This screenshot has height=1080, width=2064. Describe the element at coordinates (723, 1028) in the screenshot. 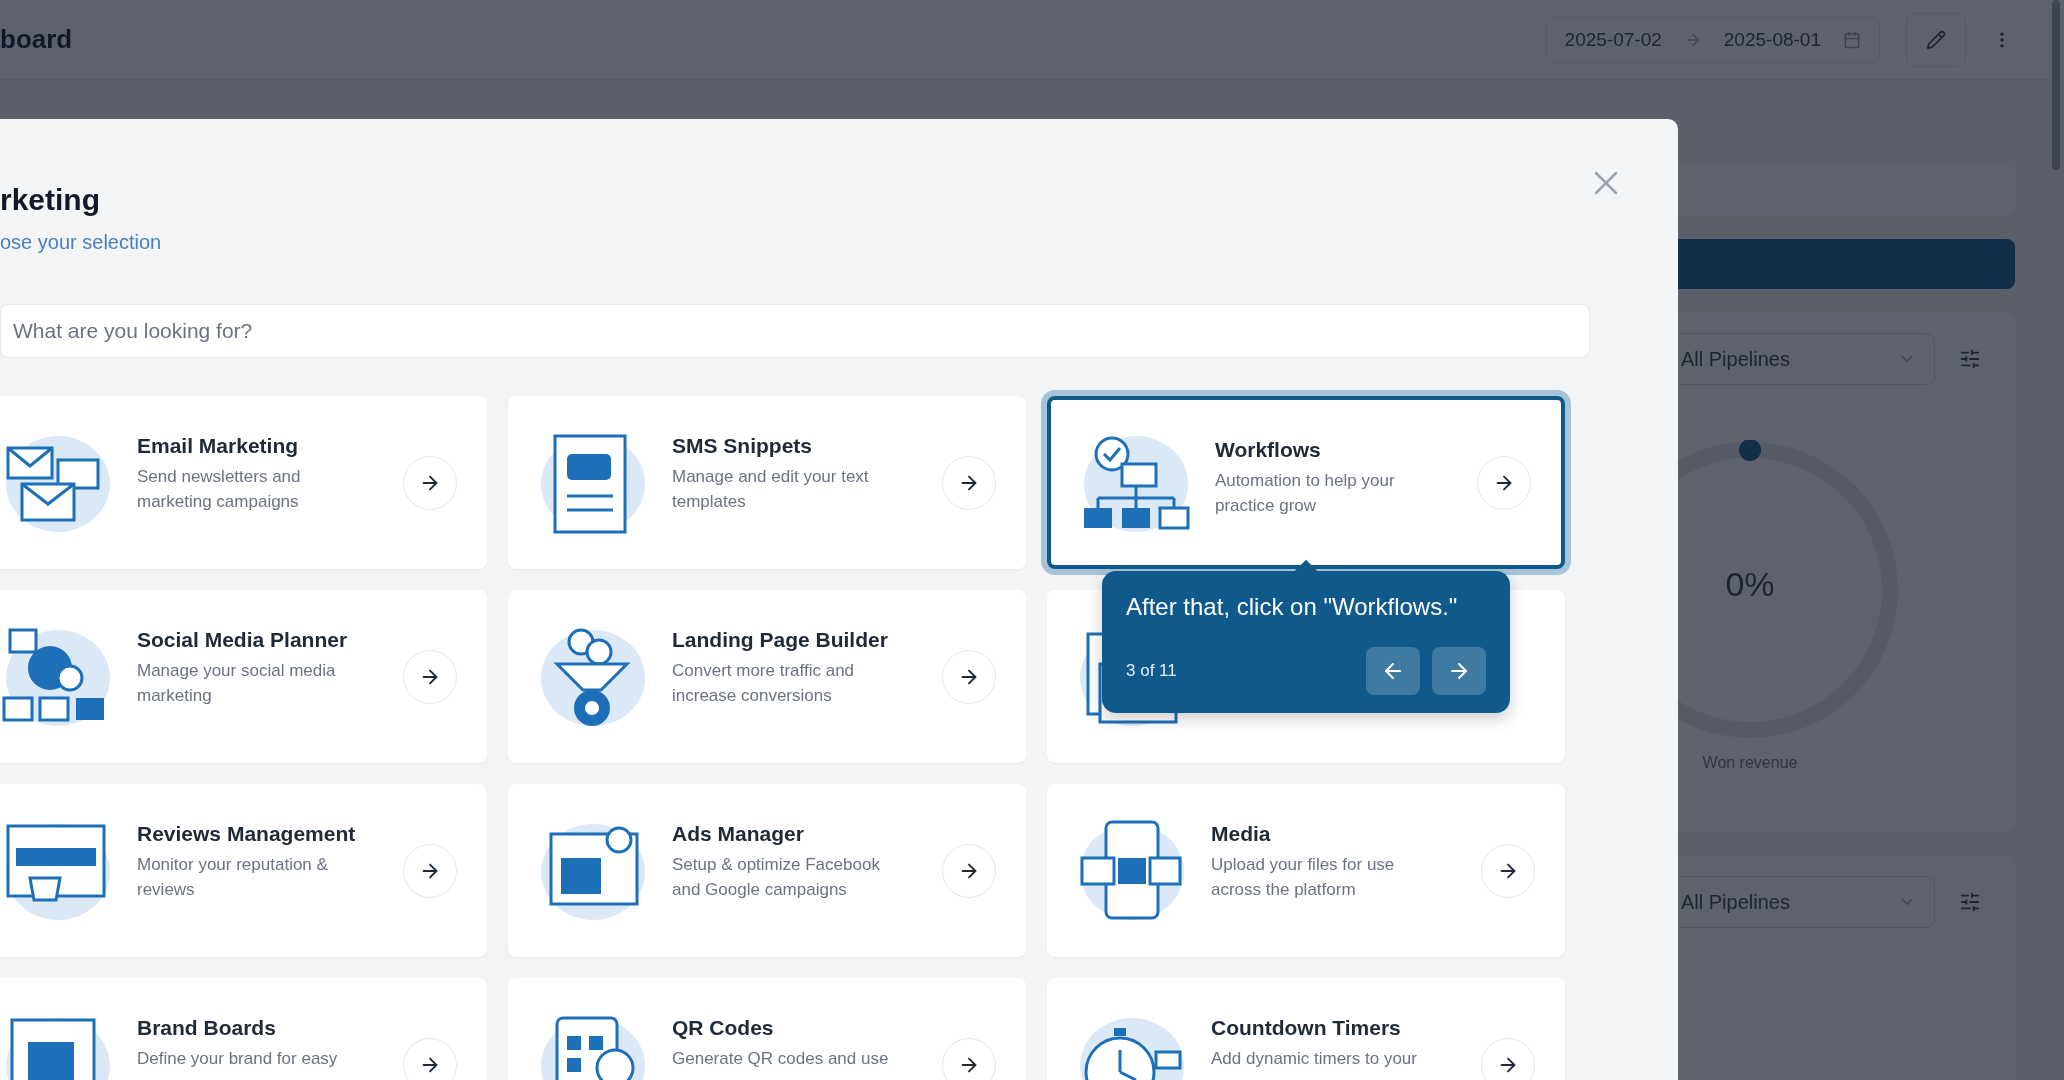

I see `card-title: QR Codes` at that location.